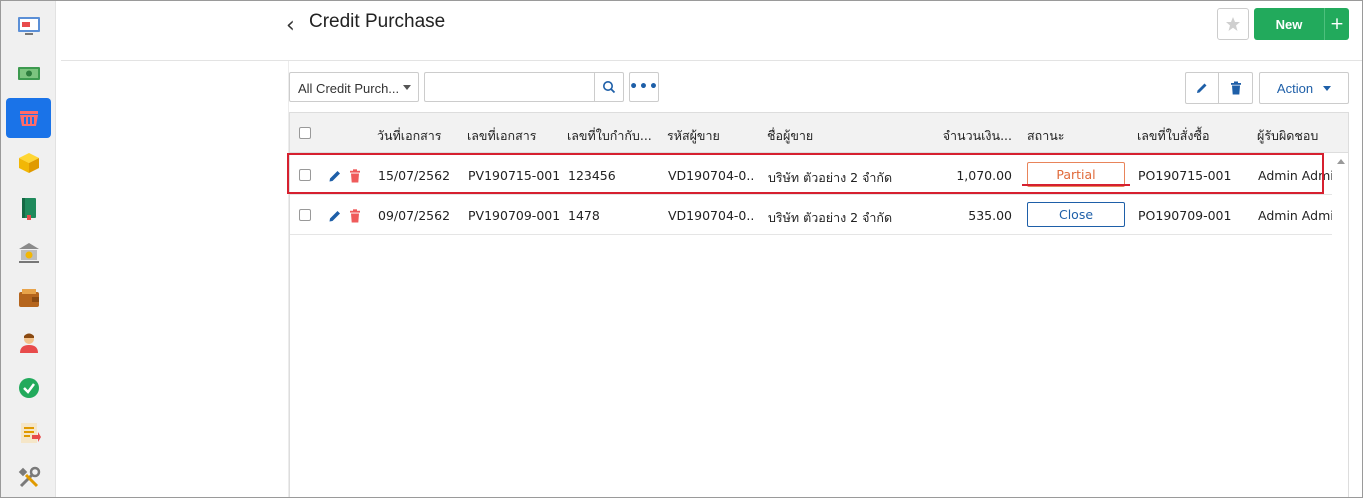 This screenshot has width=1363, height=498. Describe the element at coordinates (1187, 136) in the screenshot. I see `column-header: เลขที่ใบสั่งซื้อ` at that location.